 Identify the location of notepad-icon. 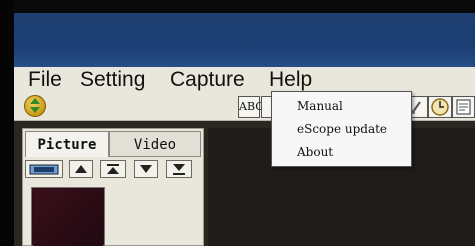
(463, 107).